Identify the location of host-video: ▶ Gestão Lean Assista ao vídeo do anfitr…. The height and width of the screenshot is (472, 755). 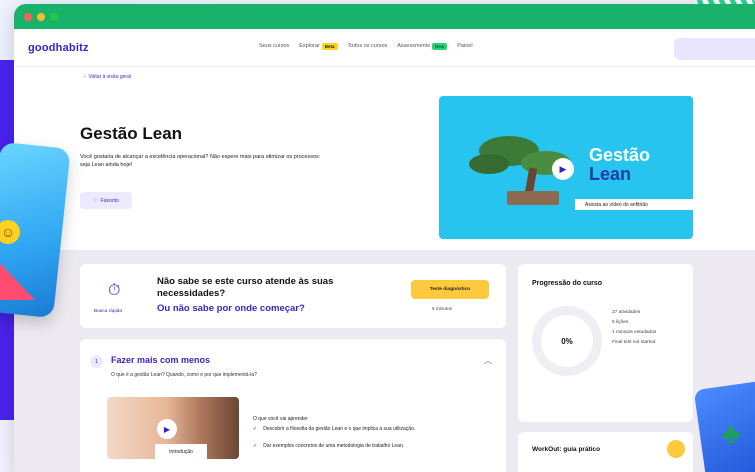
(566, 167).